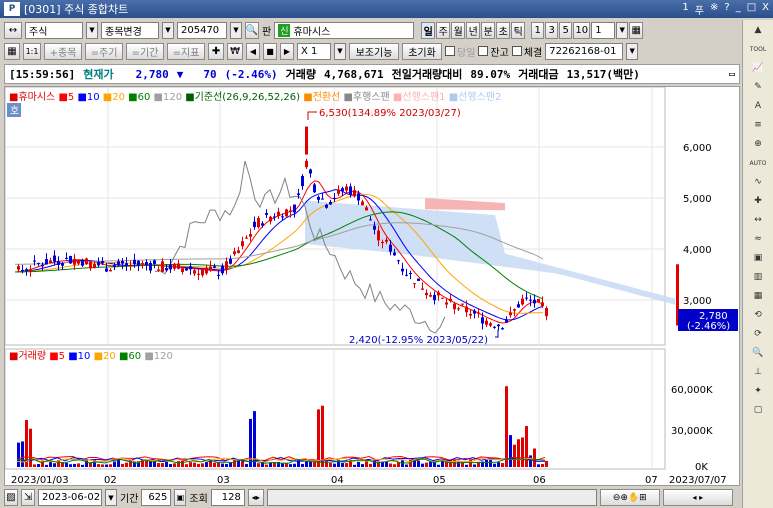  Describe the element at coordinates (758, 125) in the screenshot. I see `tool-icon-5: ≡` at that location.